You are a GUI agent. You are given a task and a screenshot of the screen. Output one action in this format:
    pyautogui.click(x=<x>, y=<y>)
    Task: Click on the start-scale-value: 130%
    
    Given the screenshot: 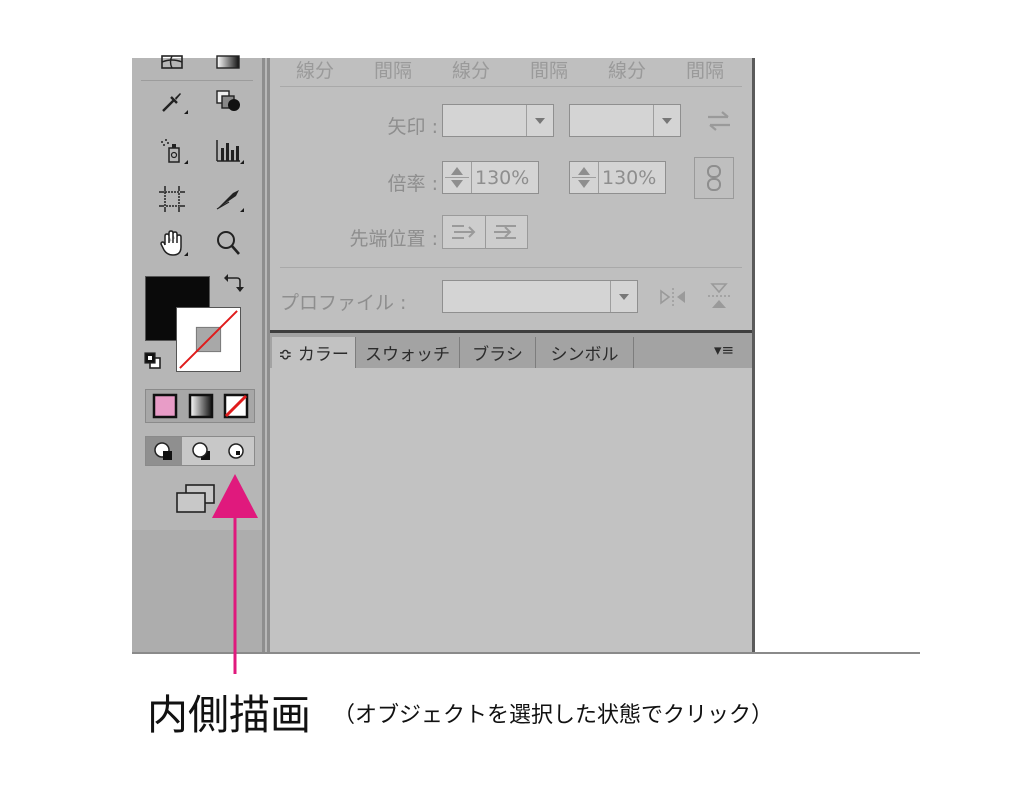 What is the action you would take?
    pyautogui.click(x=502, y=178)
    